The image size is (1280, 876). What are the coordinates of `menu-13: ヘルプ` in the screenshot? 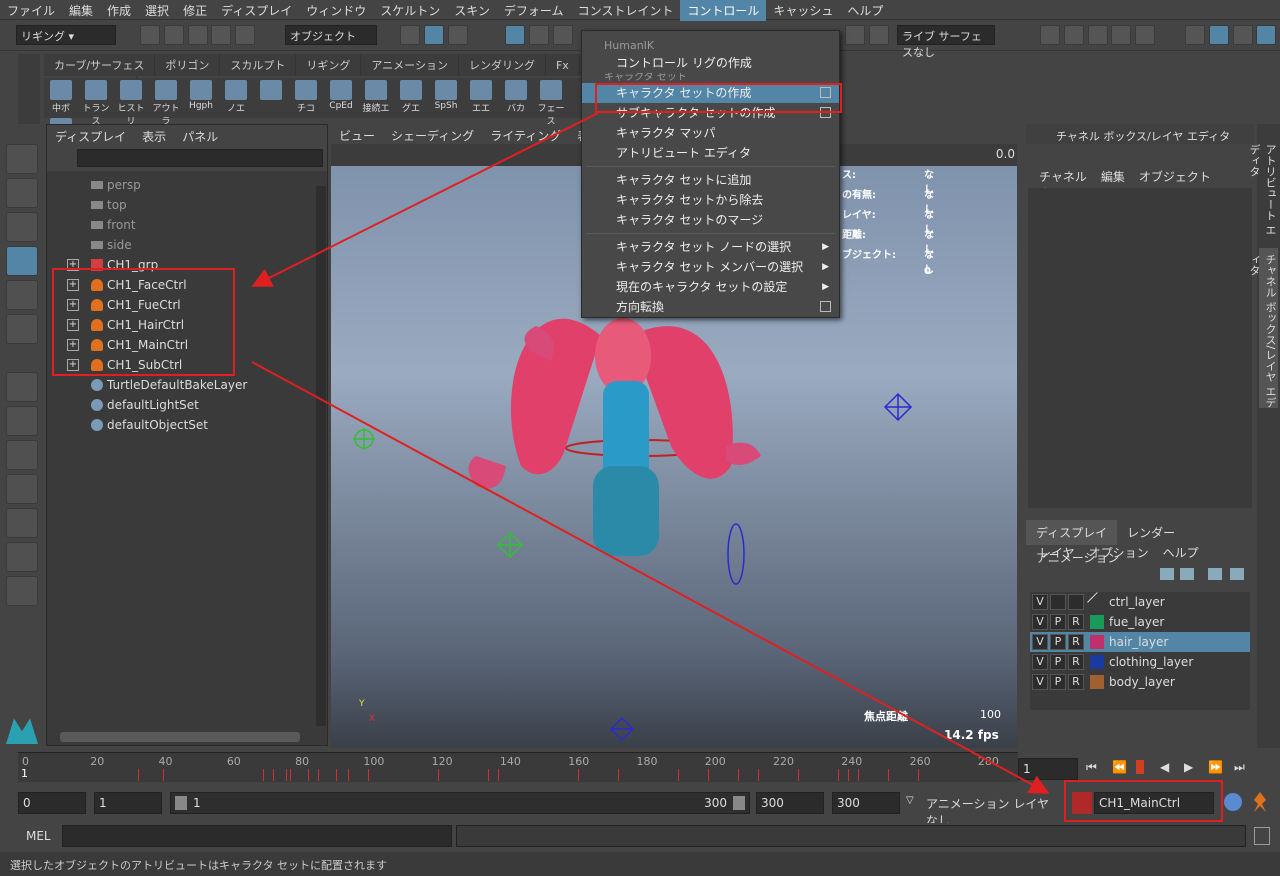 It's located at (865, 10).